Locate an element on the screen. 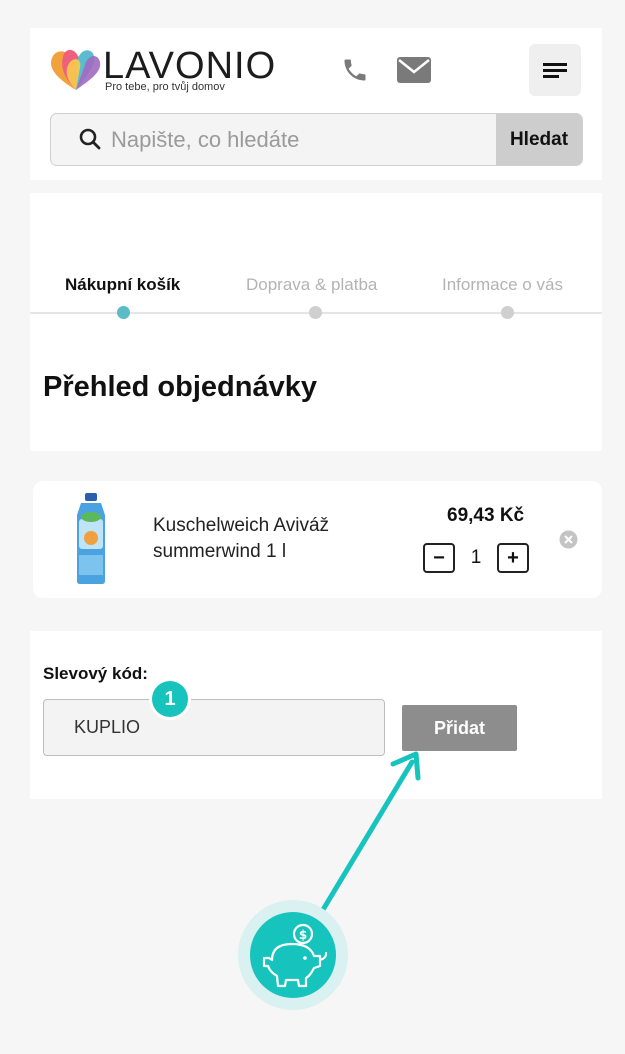 This screenshot has height=1054, width=625. brand-name: LAVONIO is located at coordinates (189, 66).